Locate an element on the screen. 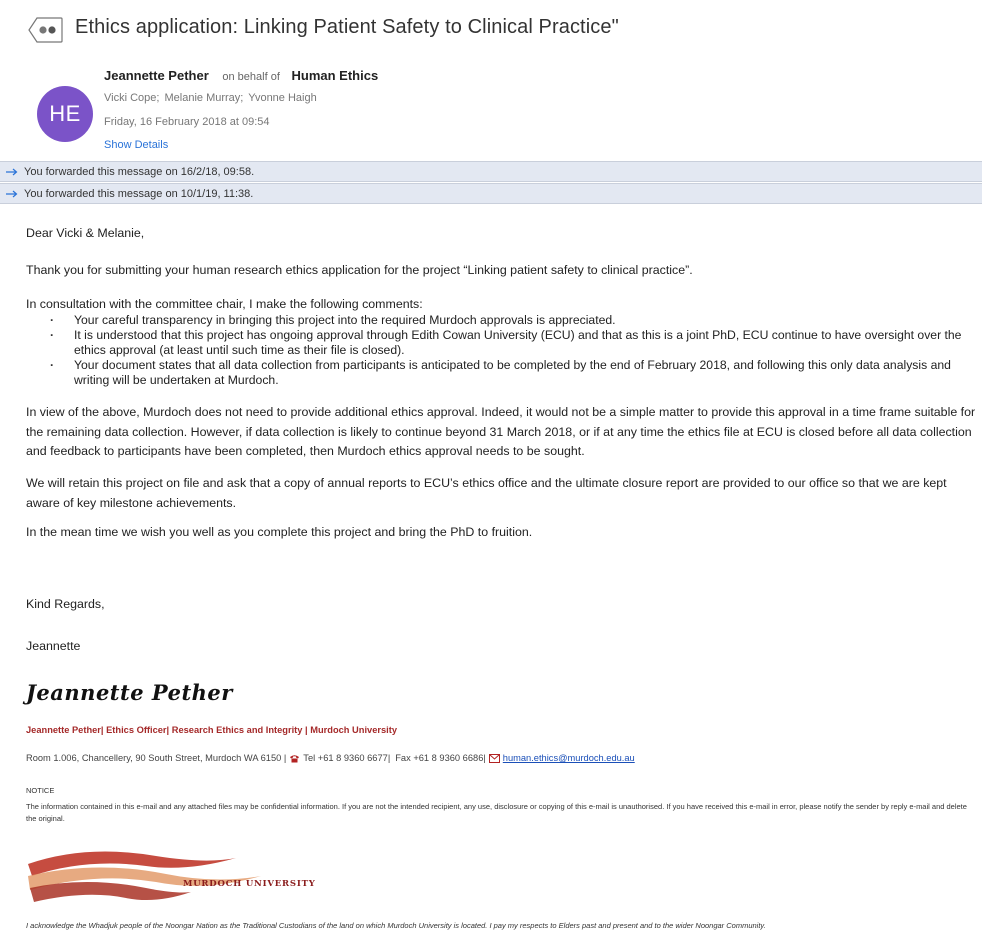  closing: Kind Regards, is located at coordinates (65, 604).